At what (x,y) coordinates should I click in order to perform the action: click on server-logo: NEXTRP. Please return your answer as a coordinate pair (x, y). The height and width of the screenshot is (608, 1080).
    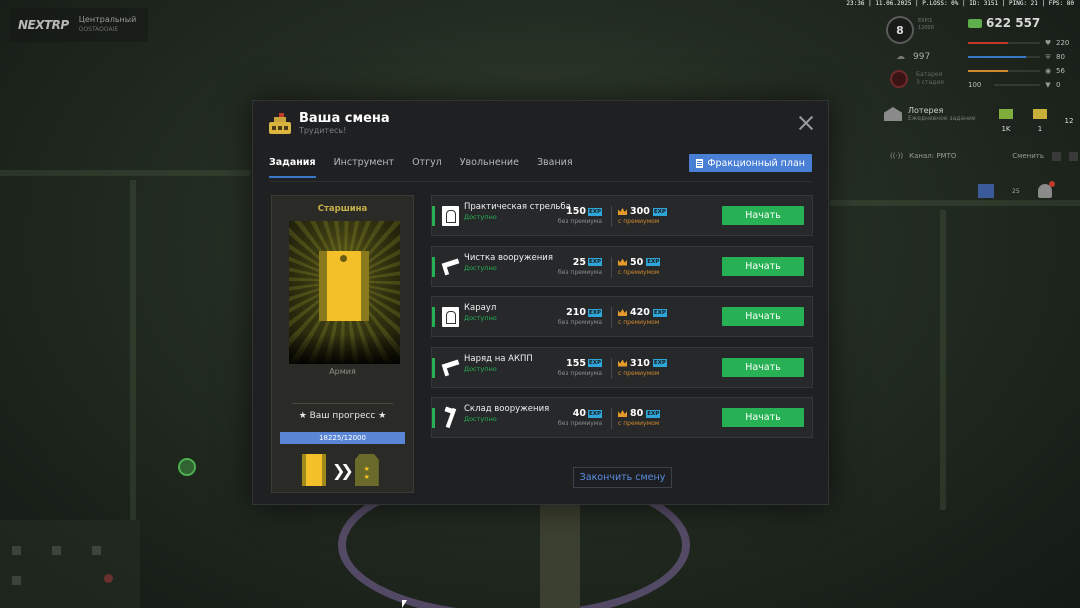
    Looking at the image, I should click on (43, 25).